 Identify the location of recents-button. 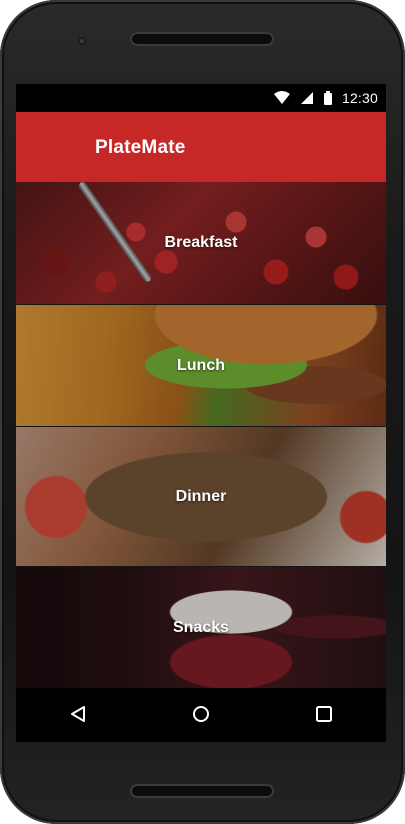
(324, 714).